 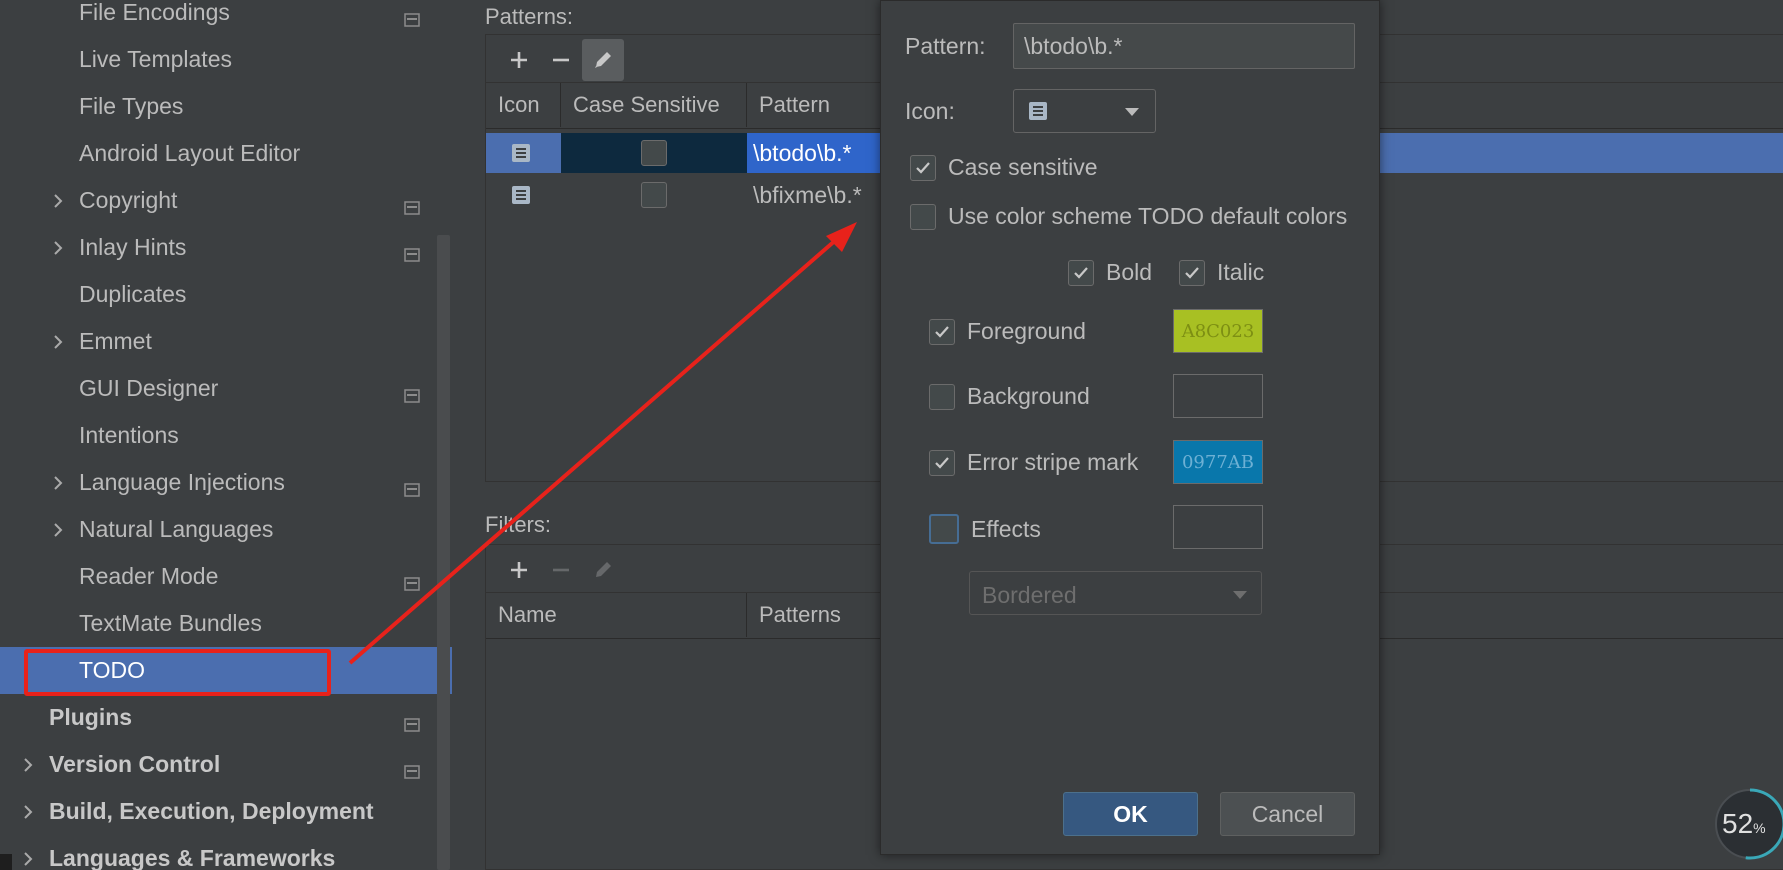 I want to click on effects-row: Effects, so click(x=985, y=529).